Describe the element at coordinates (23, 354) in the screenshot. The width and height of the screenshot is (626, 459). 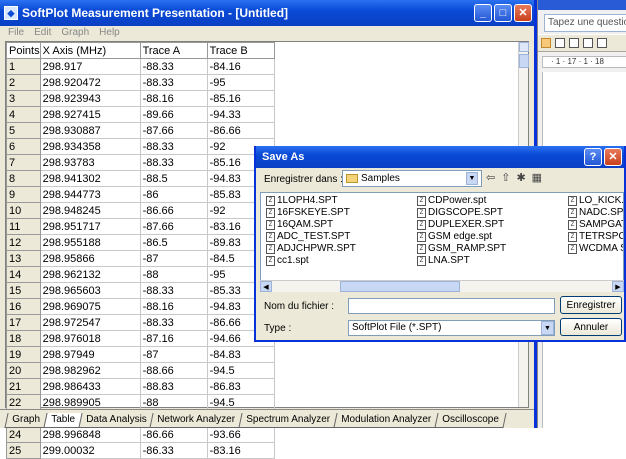
I see `cell-point: 19` at that location.